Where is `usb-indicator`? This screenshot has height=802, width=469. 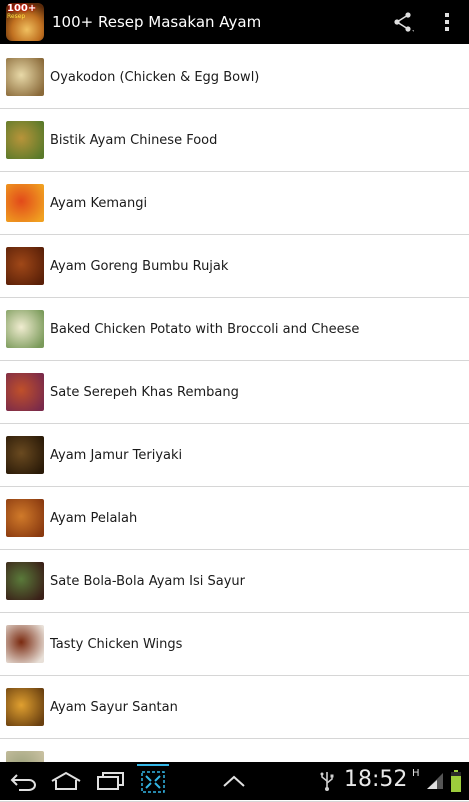
usb-indicator is located at coordinates (327, 781).